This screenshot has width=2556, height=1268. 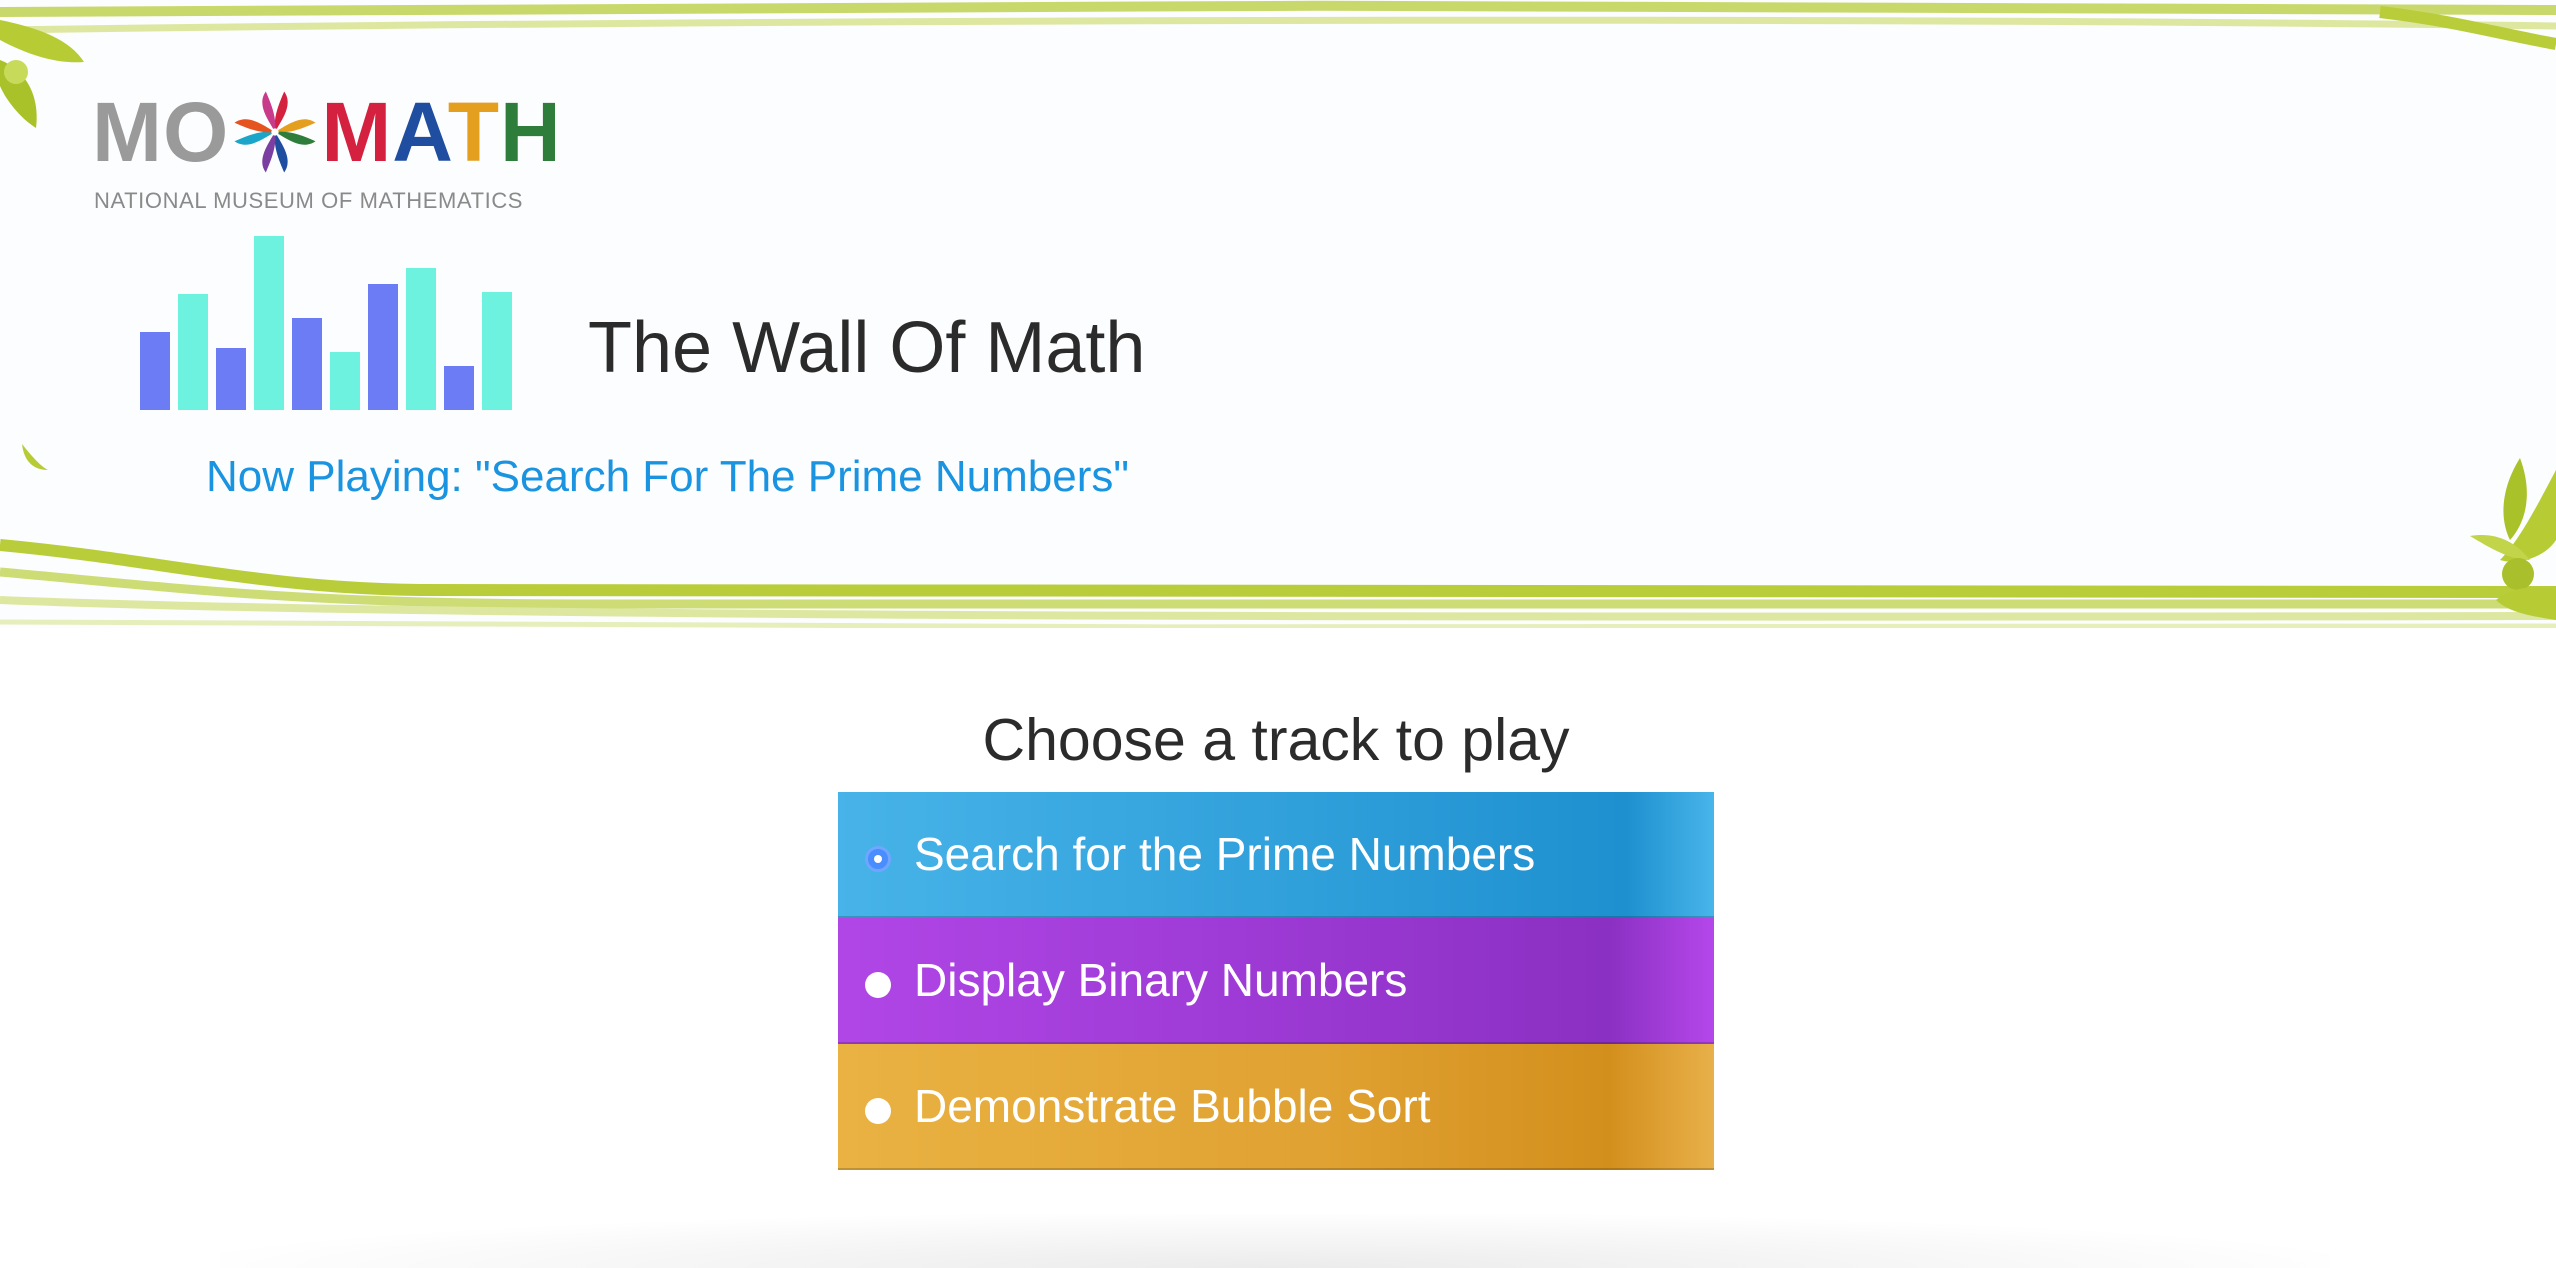 I want to click on logo-mo-text: MO, so click(x=161, y=132).